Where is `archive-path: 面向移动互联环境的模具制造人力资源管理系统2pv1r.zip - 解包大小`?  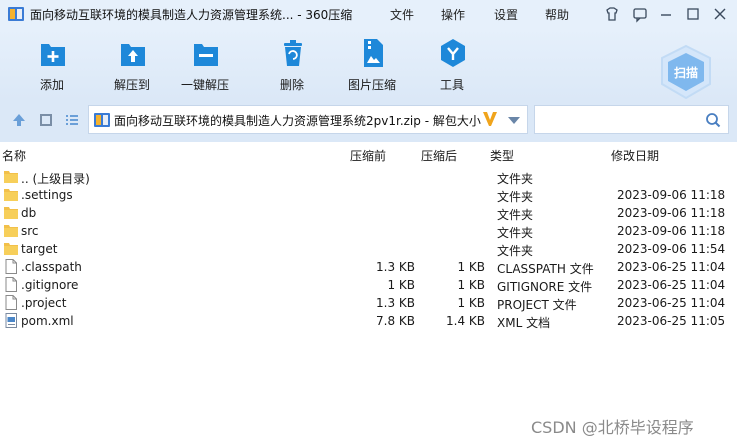
archive-path: 面向移动互联环境的模具制造人力资源管理系统2pv1r.zip - 解包大小 is located at coordinates (297, 121).